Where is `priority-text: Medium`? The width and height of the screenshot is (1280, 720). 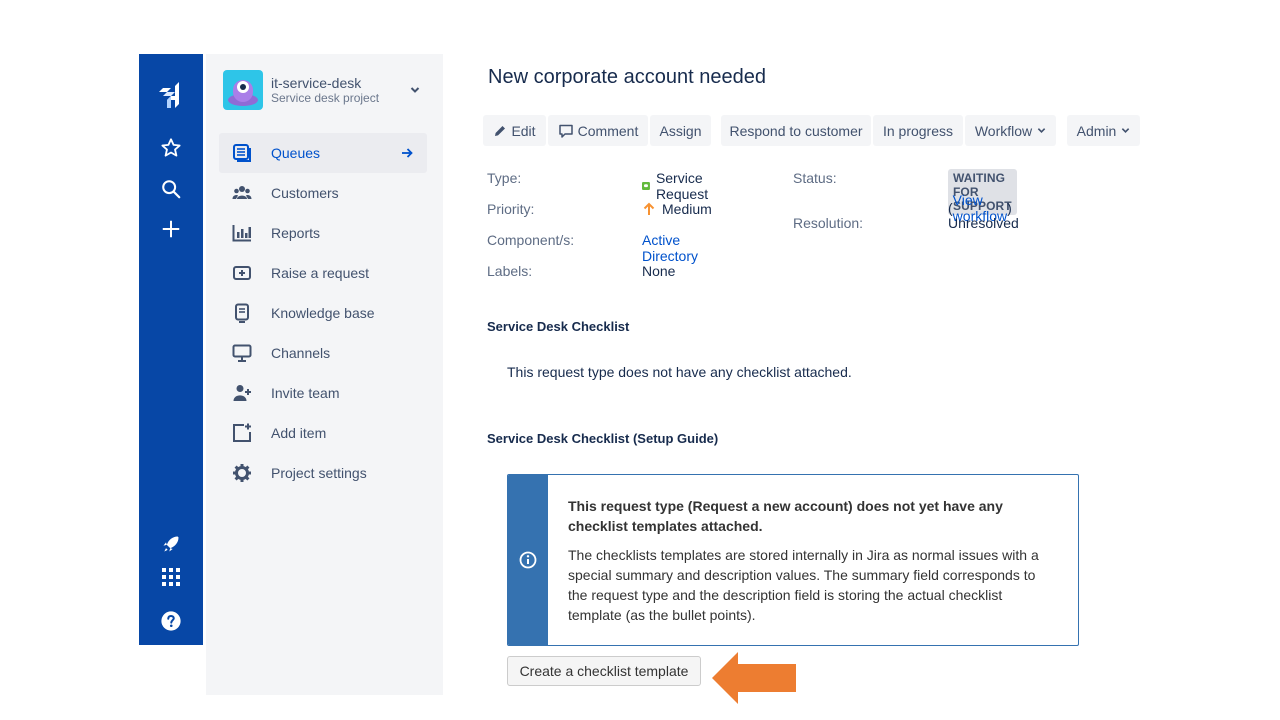
priority-text: Medium is located at coordinates (687, 209).